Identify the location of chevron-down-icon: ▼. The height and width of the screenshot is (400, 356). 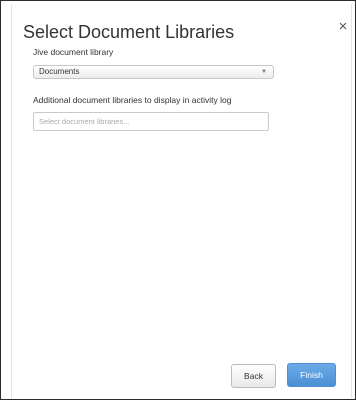
(264, 72).